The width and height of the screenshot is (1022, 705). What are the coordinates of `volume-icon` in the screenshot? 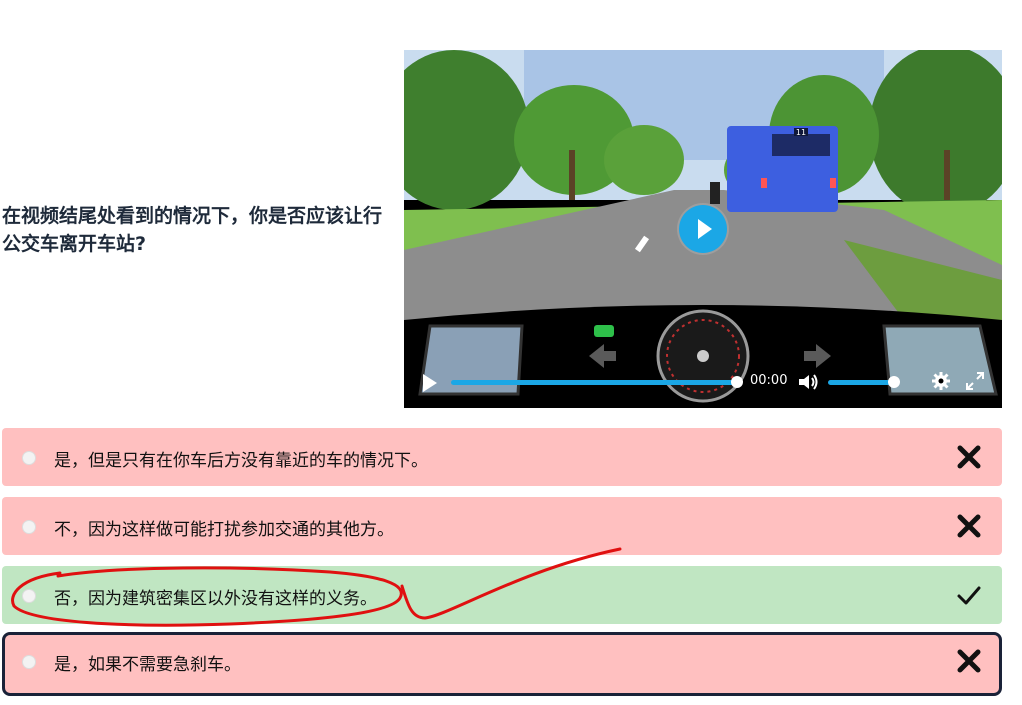 It's located at (808, 382).